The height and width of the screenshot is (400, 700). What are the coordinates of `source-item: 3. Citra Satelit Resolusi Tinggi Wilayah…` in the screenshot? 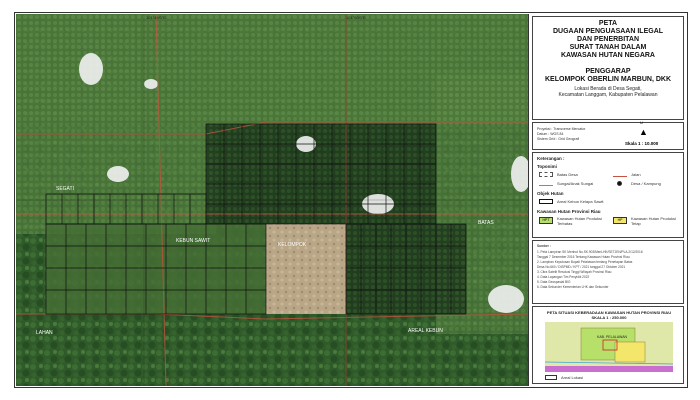 It's located at (574, 272).